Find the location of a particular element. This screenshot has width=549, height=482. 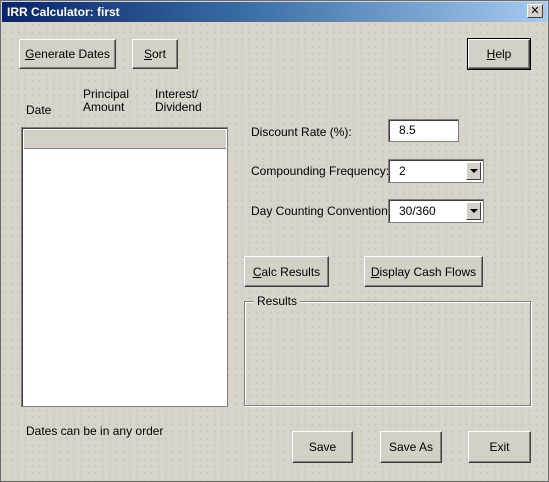

save-button: Save is located at coordinates (322, 447).